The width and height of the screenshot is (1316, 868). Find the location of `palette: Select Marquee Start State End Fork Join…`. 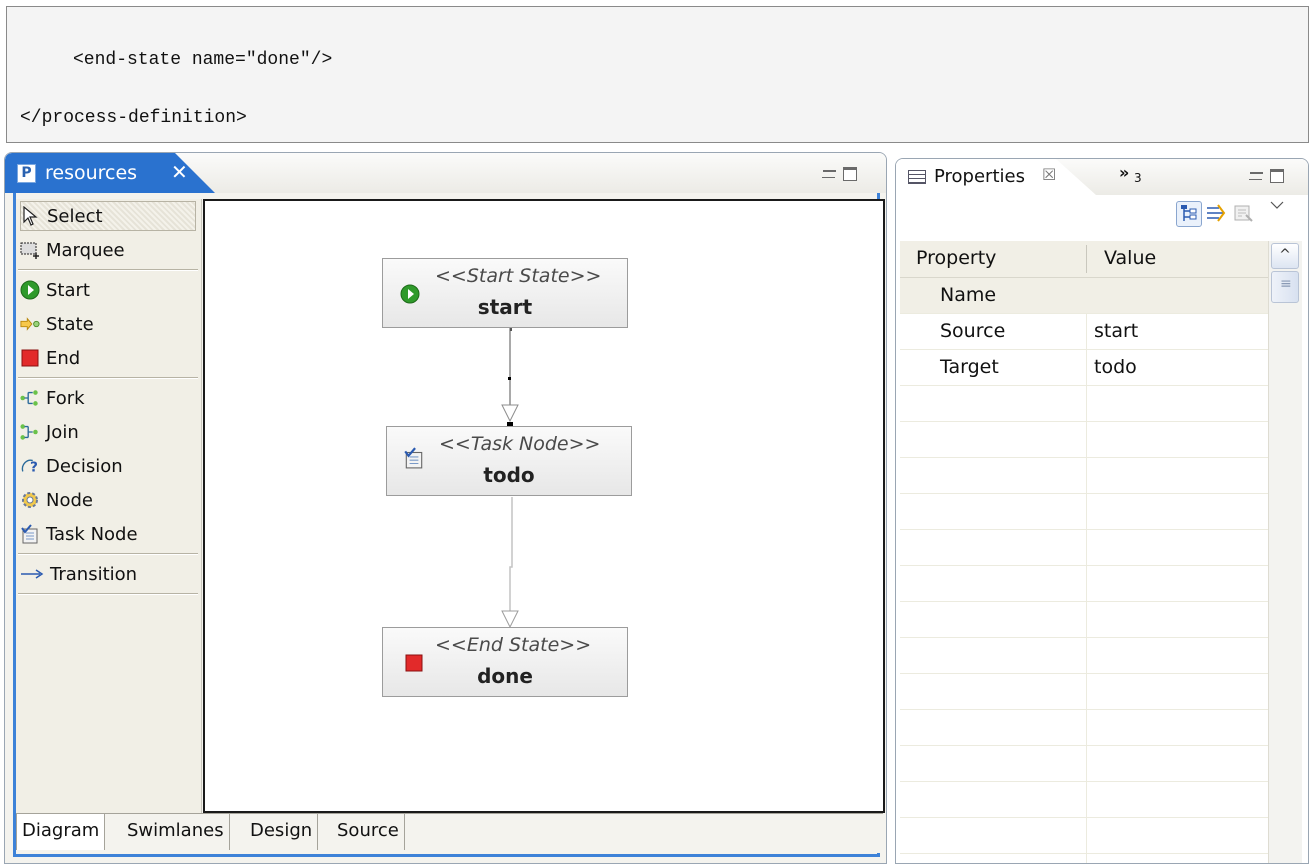

palette: Select Marquee Start State End Fork Join… is located at coordinates (109, 506).